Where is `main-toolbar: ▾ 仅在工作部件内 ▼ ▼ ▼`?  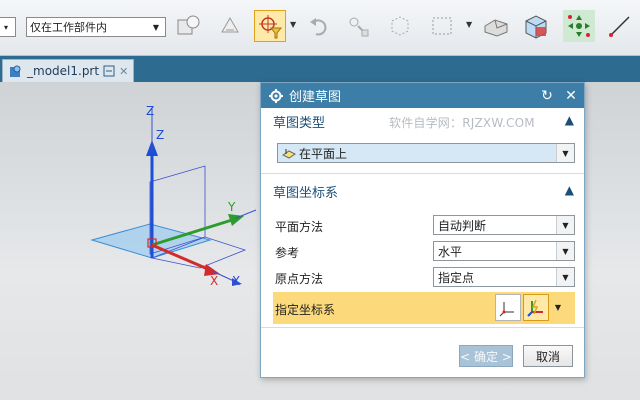
main-toolbar: ▾ 仅在工作部件内 ▼ ▼ ▼ is located at coordinates (320, 28).